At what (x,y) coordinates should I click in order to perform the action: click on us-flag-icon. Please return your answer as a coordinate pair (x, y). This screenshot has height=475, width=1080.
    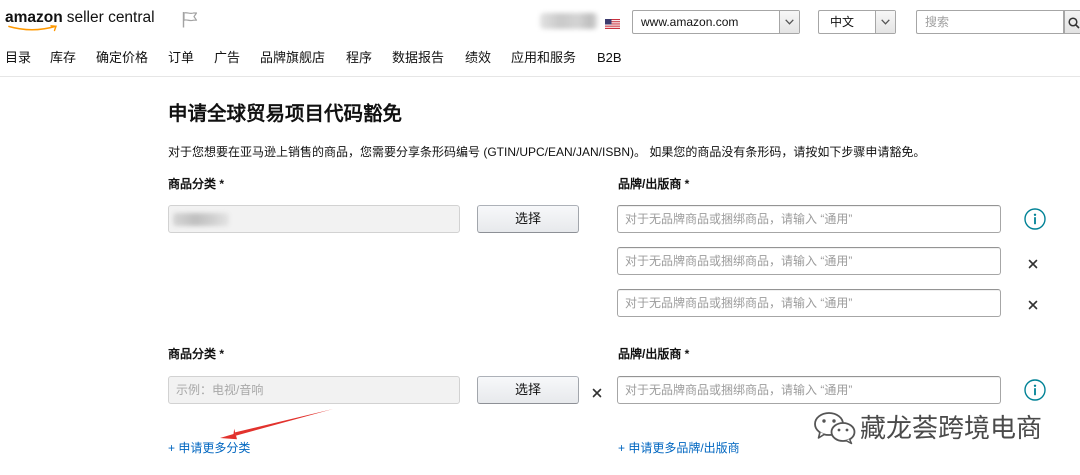
    Looking at the image, I should click on (612, 22).